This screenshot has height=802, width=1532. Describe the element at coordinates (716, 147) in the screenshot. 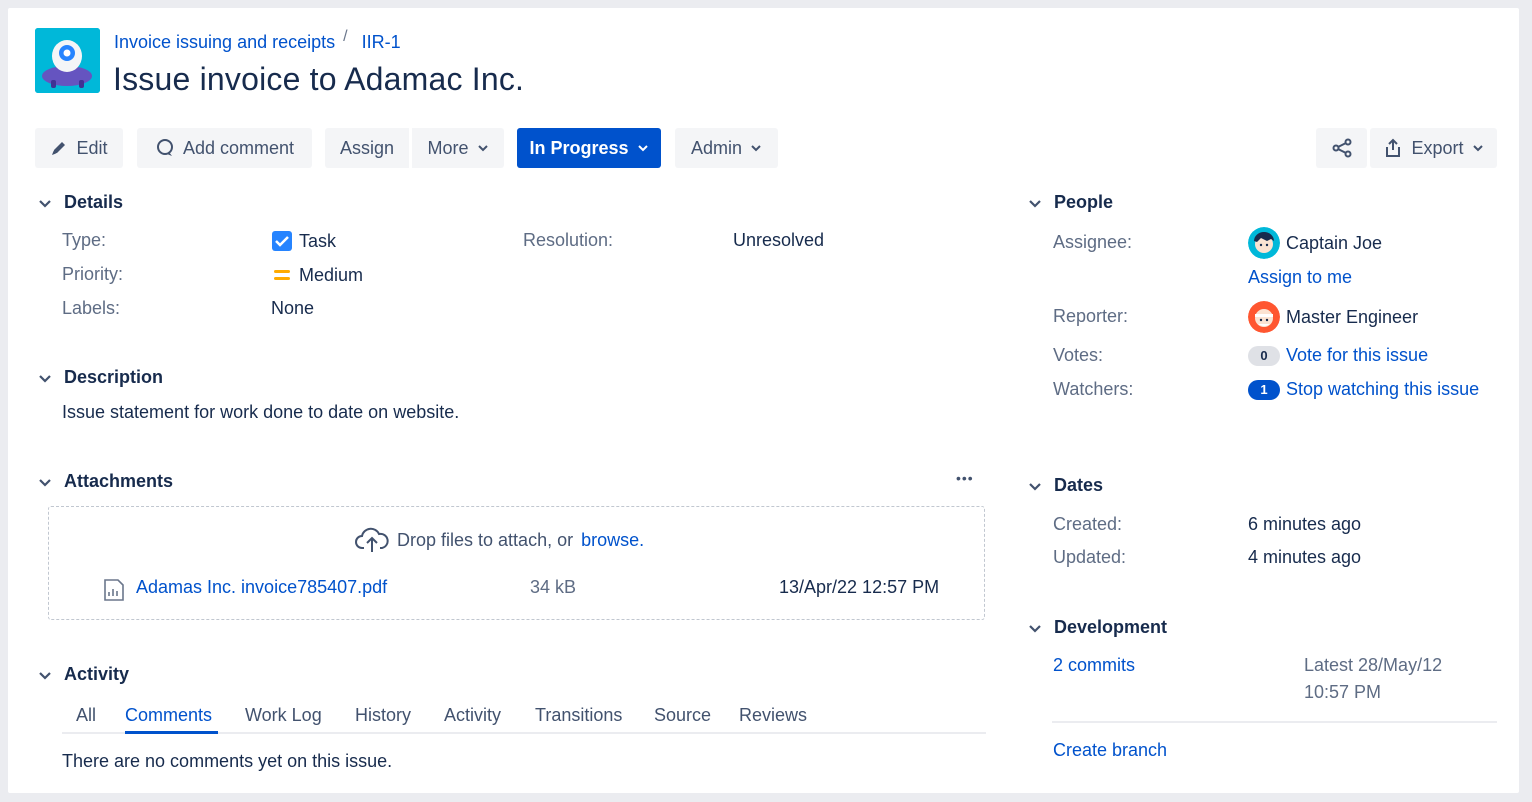

I see `admin-button-label: Admin` at that location.